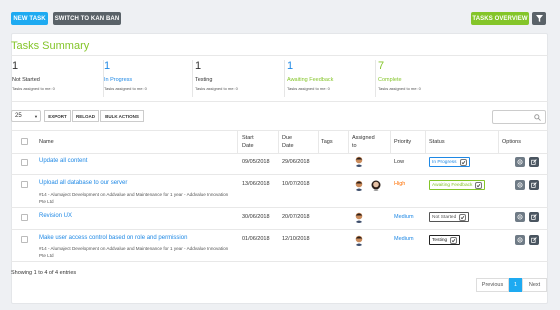  What do you see at coordinates (500, 18) in the screenshot?
I see `tasks-overview-button: TASKS OVERVIEW` at bounding box center [500, 18].